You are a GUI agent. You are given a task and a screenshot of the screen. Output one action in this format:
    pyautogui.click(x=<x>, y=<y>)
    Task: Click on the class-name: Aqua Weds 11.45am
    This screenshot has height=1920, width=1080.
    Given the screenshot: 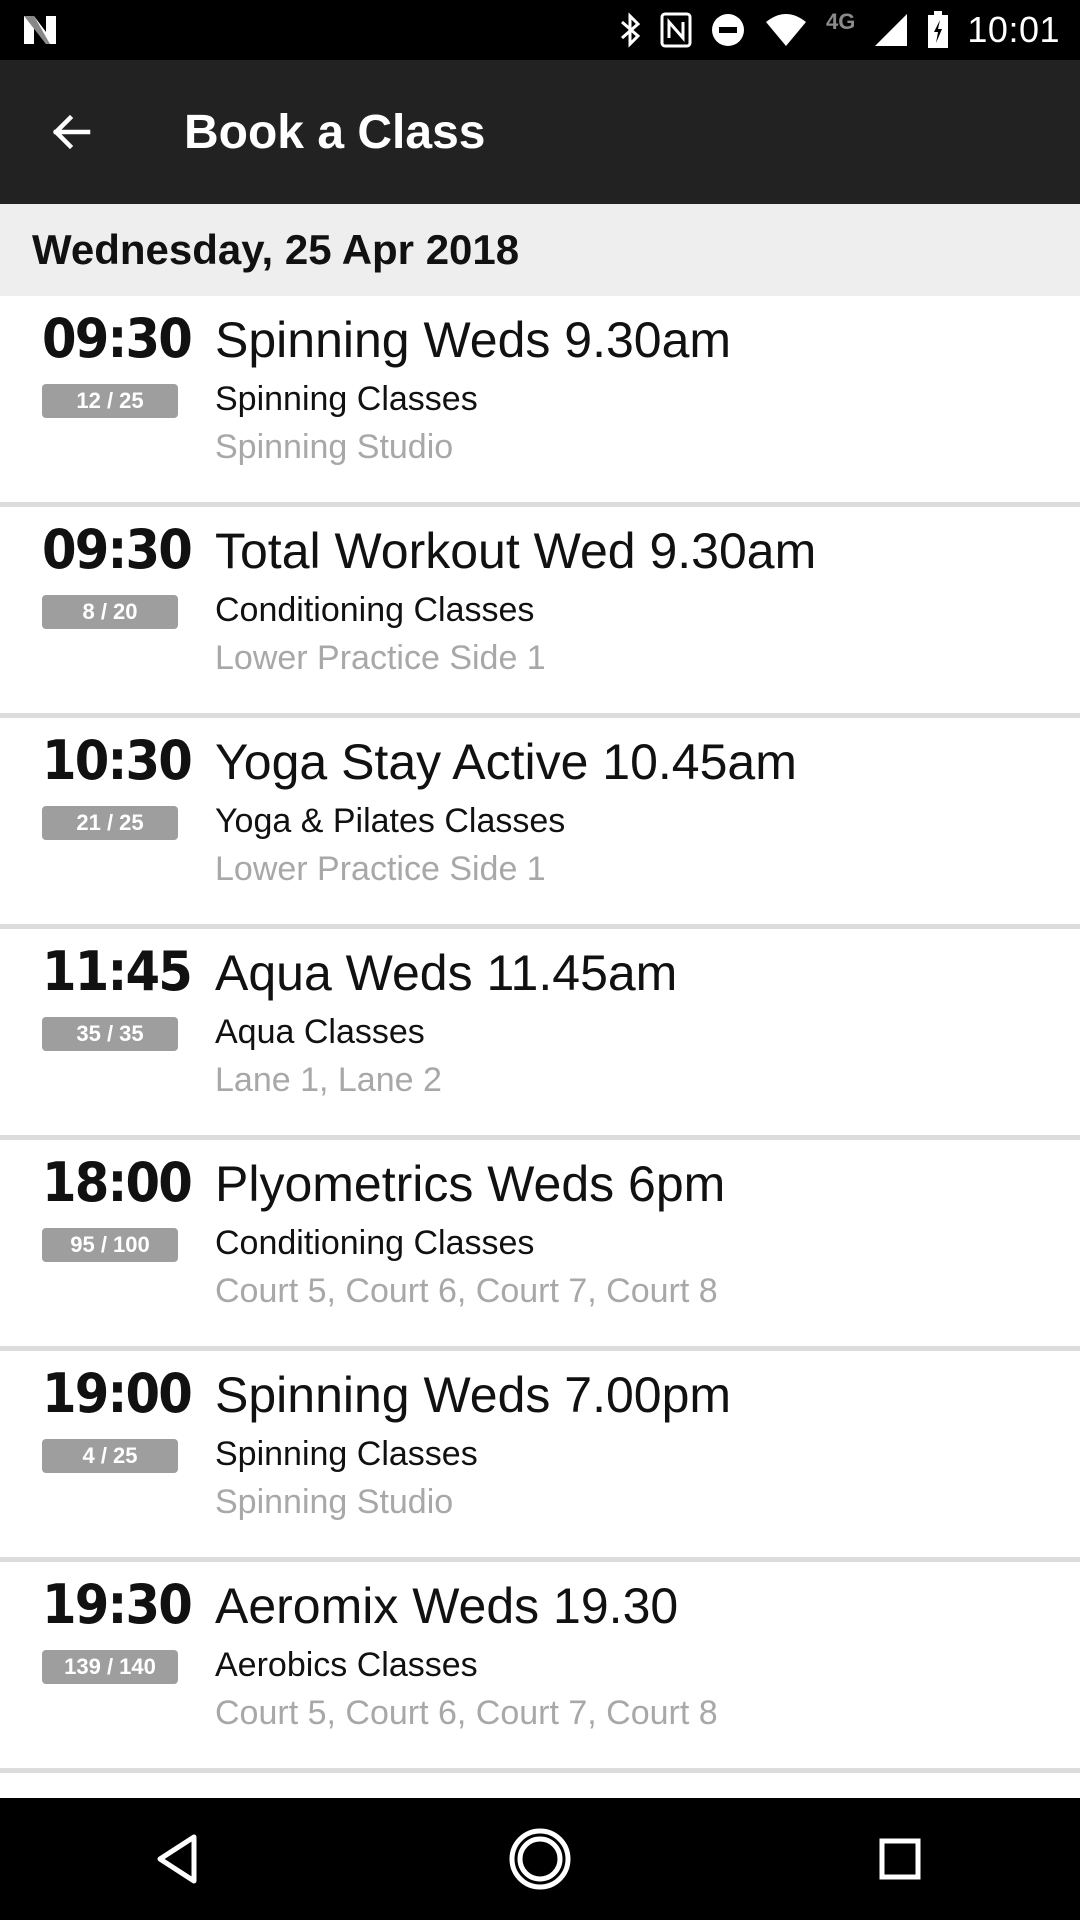 What is the action you would take?
    pyautogui.click(x=446, y=973)
    